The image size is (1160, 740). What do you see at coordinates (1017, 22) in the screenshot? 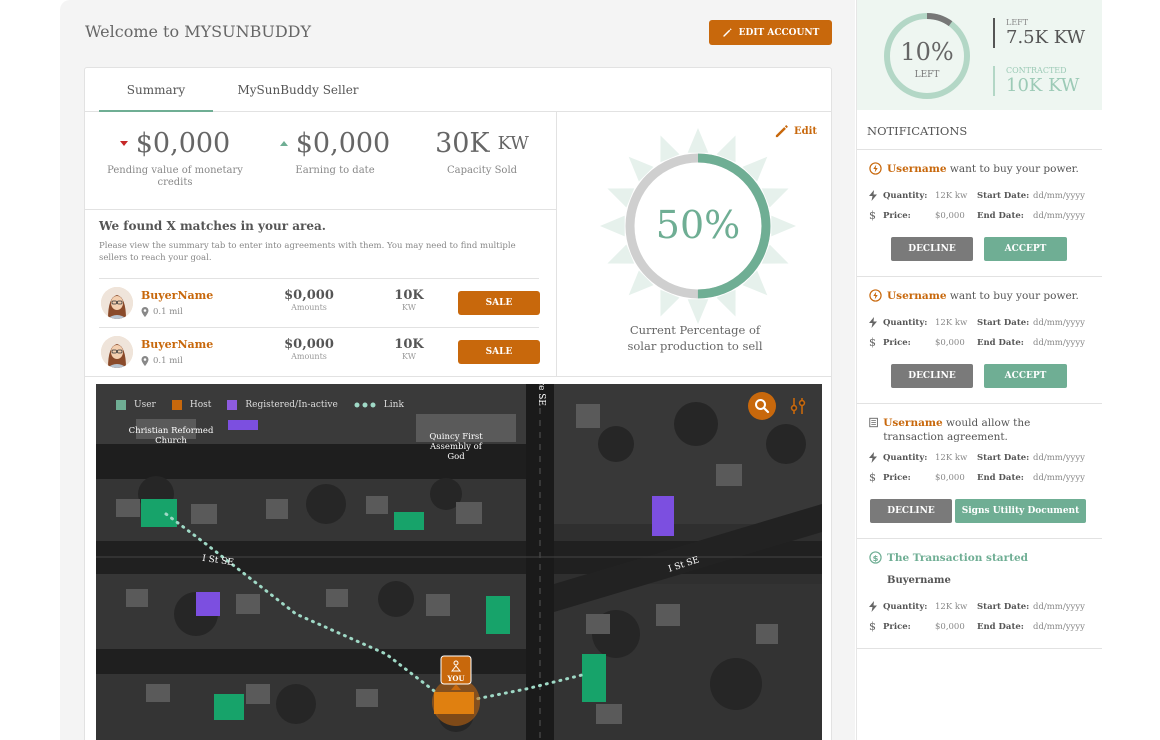
I see `kpi-label: LEFT` at bounding box center [1017, 22].